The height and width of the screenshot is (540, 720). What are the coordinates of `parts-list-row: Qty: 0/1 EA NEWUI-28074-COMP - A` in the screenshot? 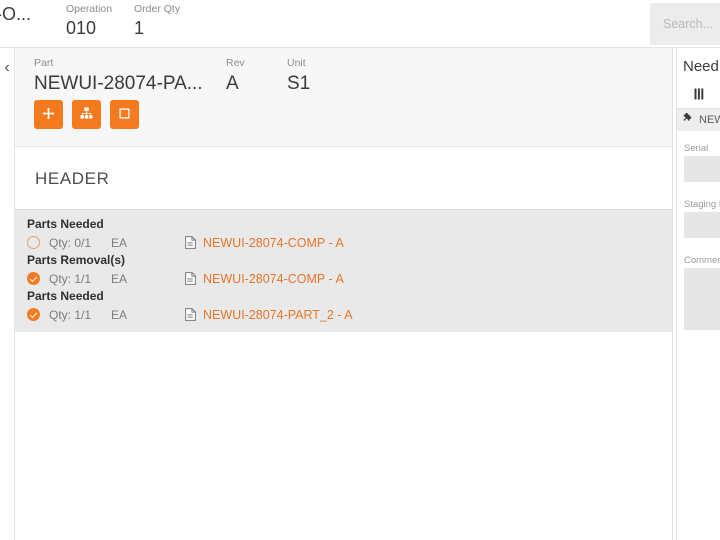 It's located at (343, 242).